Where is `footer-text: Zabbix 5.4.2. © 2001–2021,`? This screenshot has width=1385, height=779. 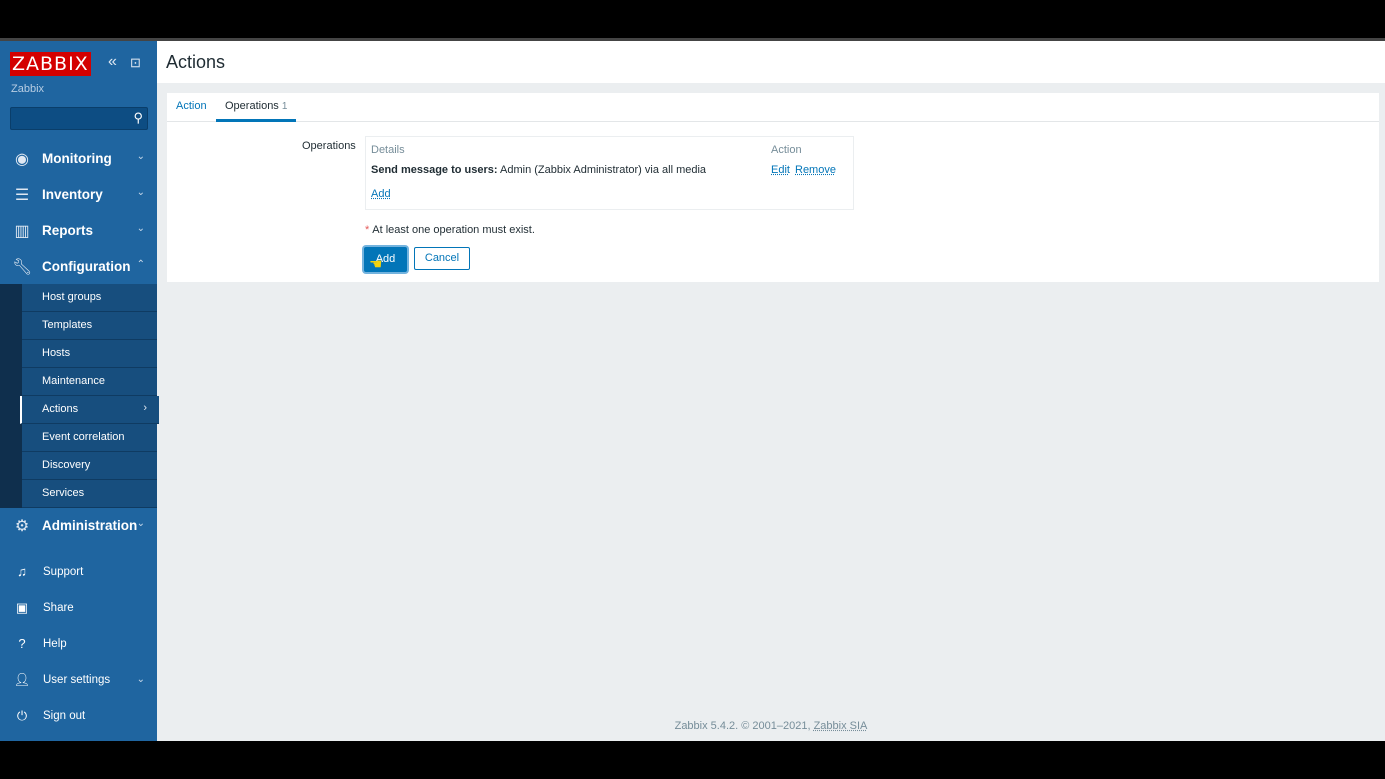
footer-text: Zabbix 5.4.2. © 2001–2021, is located at coordinates (744, 726).